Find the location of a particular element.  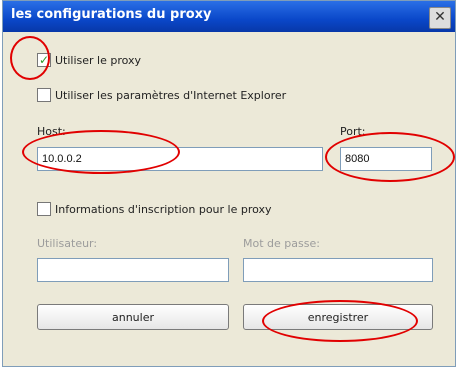

use-proxy-checkbox: ✓ is located at coordinates (44, 60).